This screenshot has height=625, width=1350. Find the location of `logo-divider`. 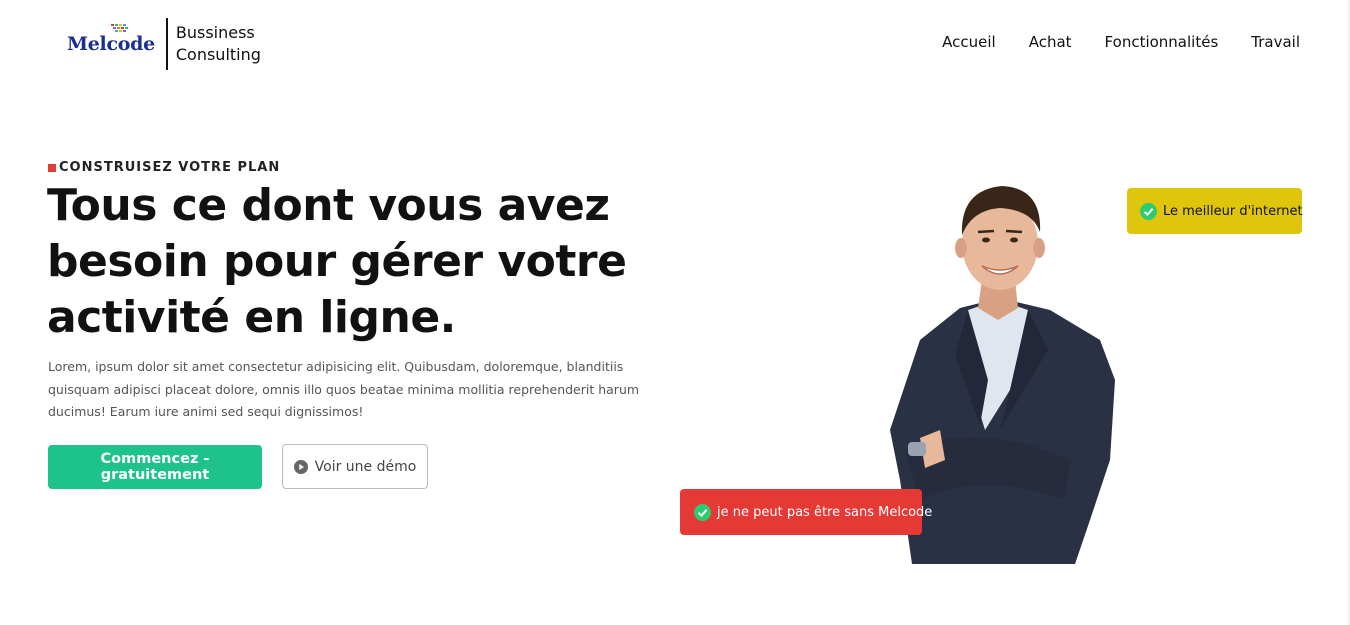

logo-divider is located at coordinates (166, 44).